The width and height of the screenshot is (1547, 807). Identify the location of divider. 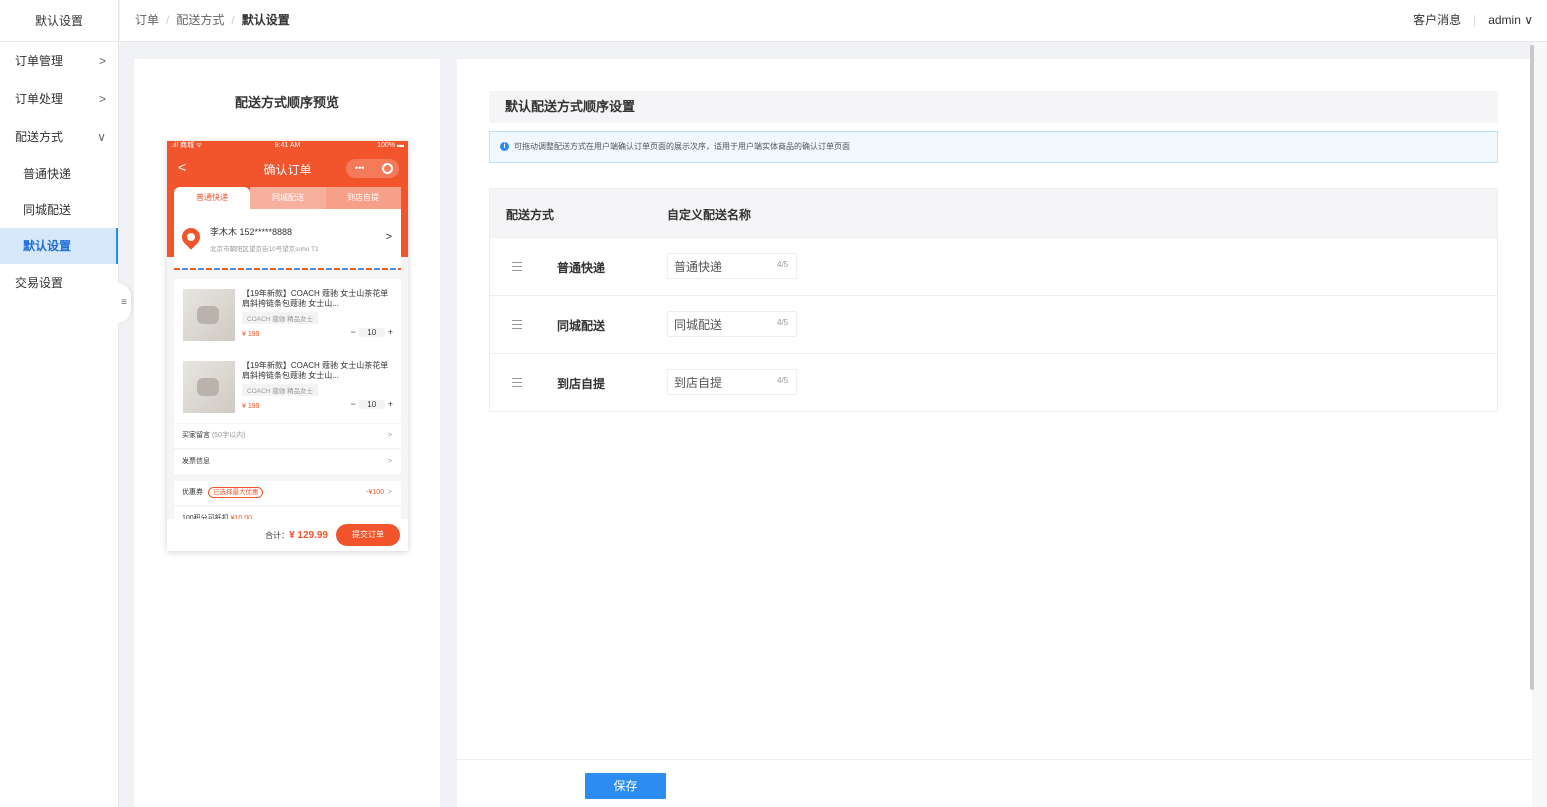
(1475, 20).